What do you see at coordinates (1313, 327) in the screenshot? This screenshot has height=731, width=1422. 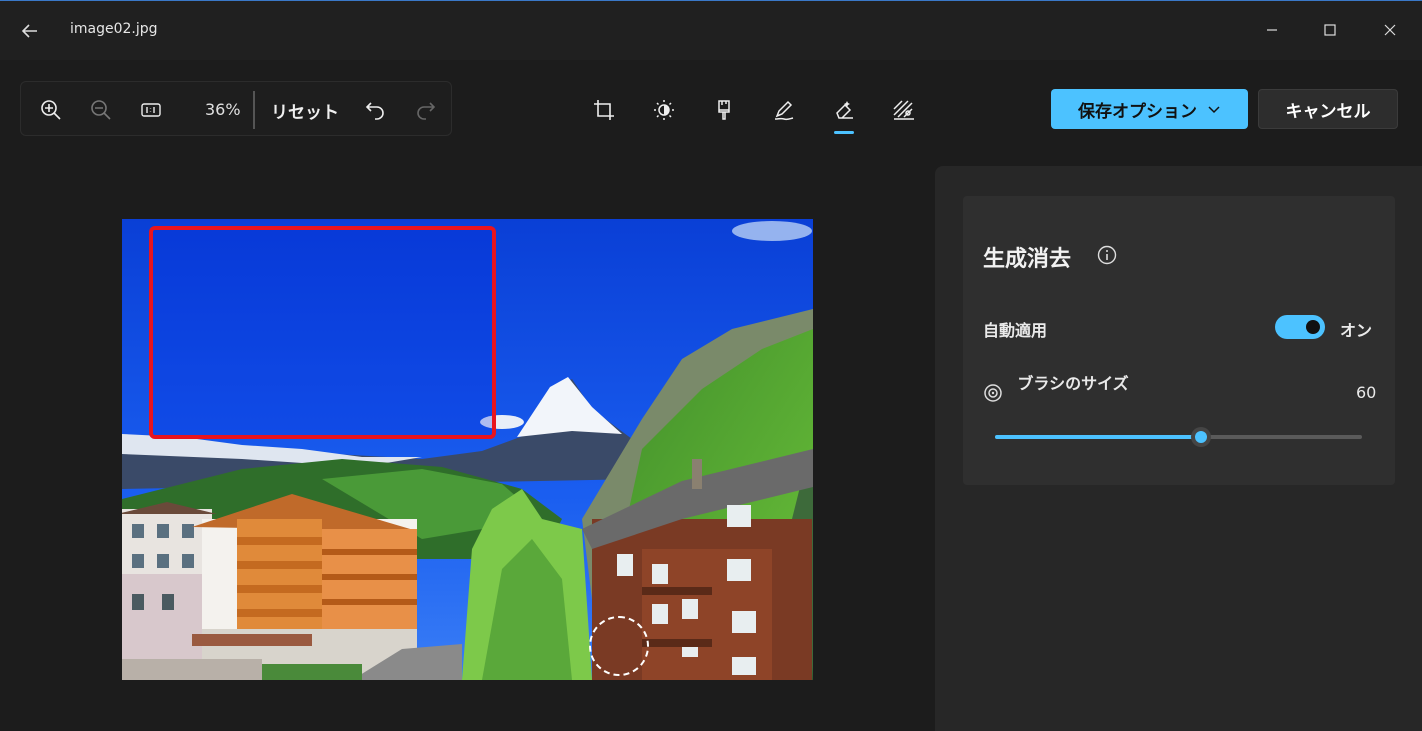 I see `toggle-knob` at bounding box center [1313, 327].